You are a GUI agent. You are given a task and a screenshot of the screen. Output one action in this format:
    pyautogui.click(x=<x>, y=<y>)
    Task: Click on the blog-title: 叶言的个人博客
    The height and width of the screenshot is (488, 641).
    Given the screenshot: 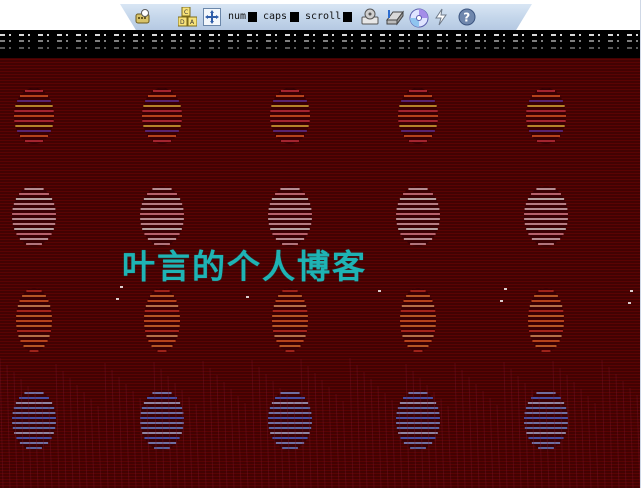 What is the action you would take?
    pyautogui.click(x=244, y=266)
    